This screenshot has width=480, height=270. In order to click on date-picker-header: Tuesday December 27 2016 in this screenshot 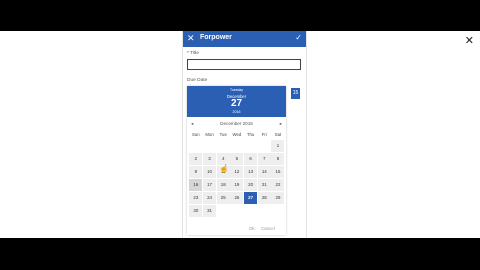, I will do `click(236, 101)`.